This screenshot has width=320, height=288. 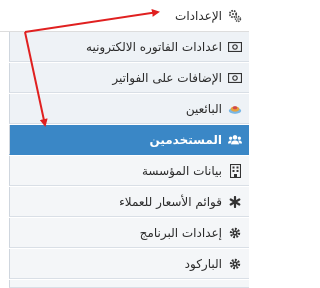 I want to click on menu-item-label: المستخدمين, so click(x=185, y=139).